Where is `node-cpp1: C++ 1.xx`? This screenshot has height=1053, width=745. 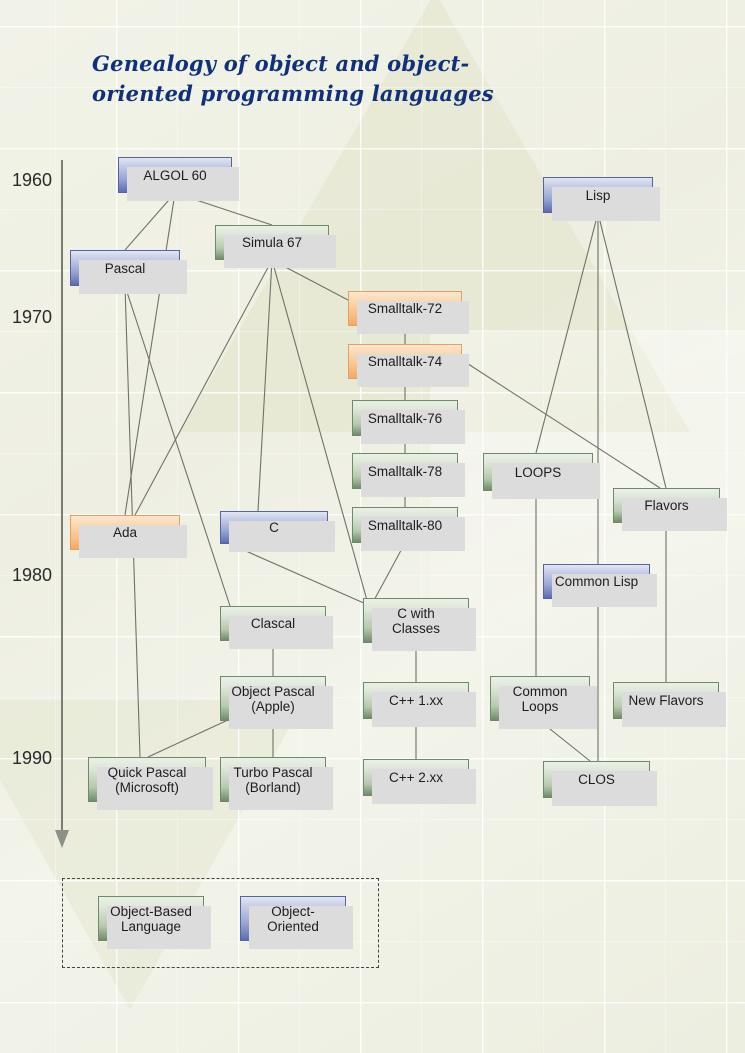
node-cpp1: C++ 1.xx is located at coordinates (419, 704).